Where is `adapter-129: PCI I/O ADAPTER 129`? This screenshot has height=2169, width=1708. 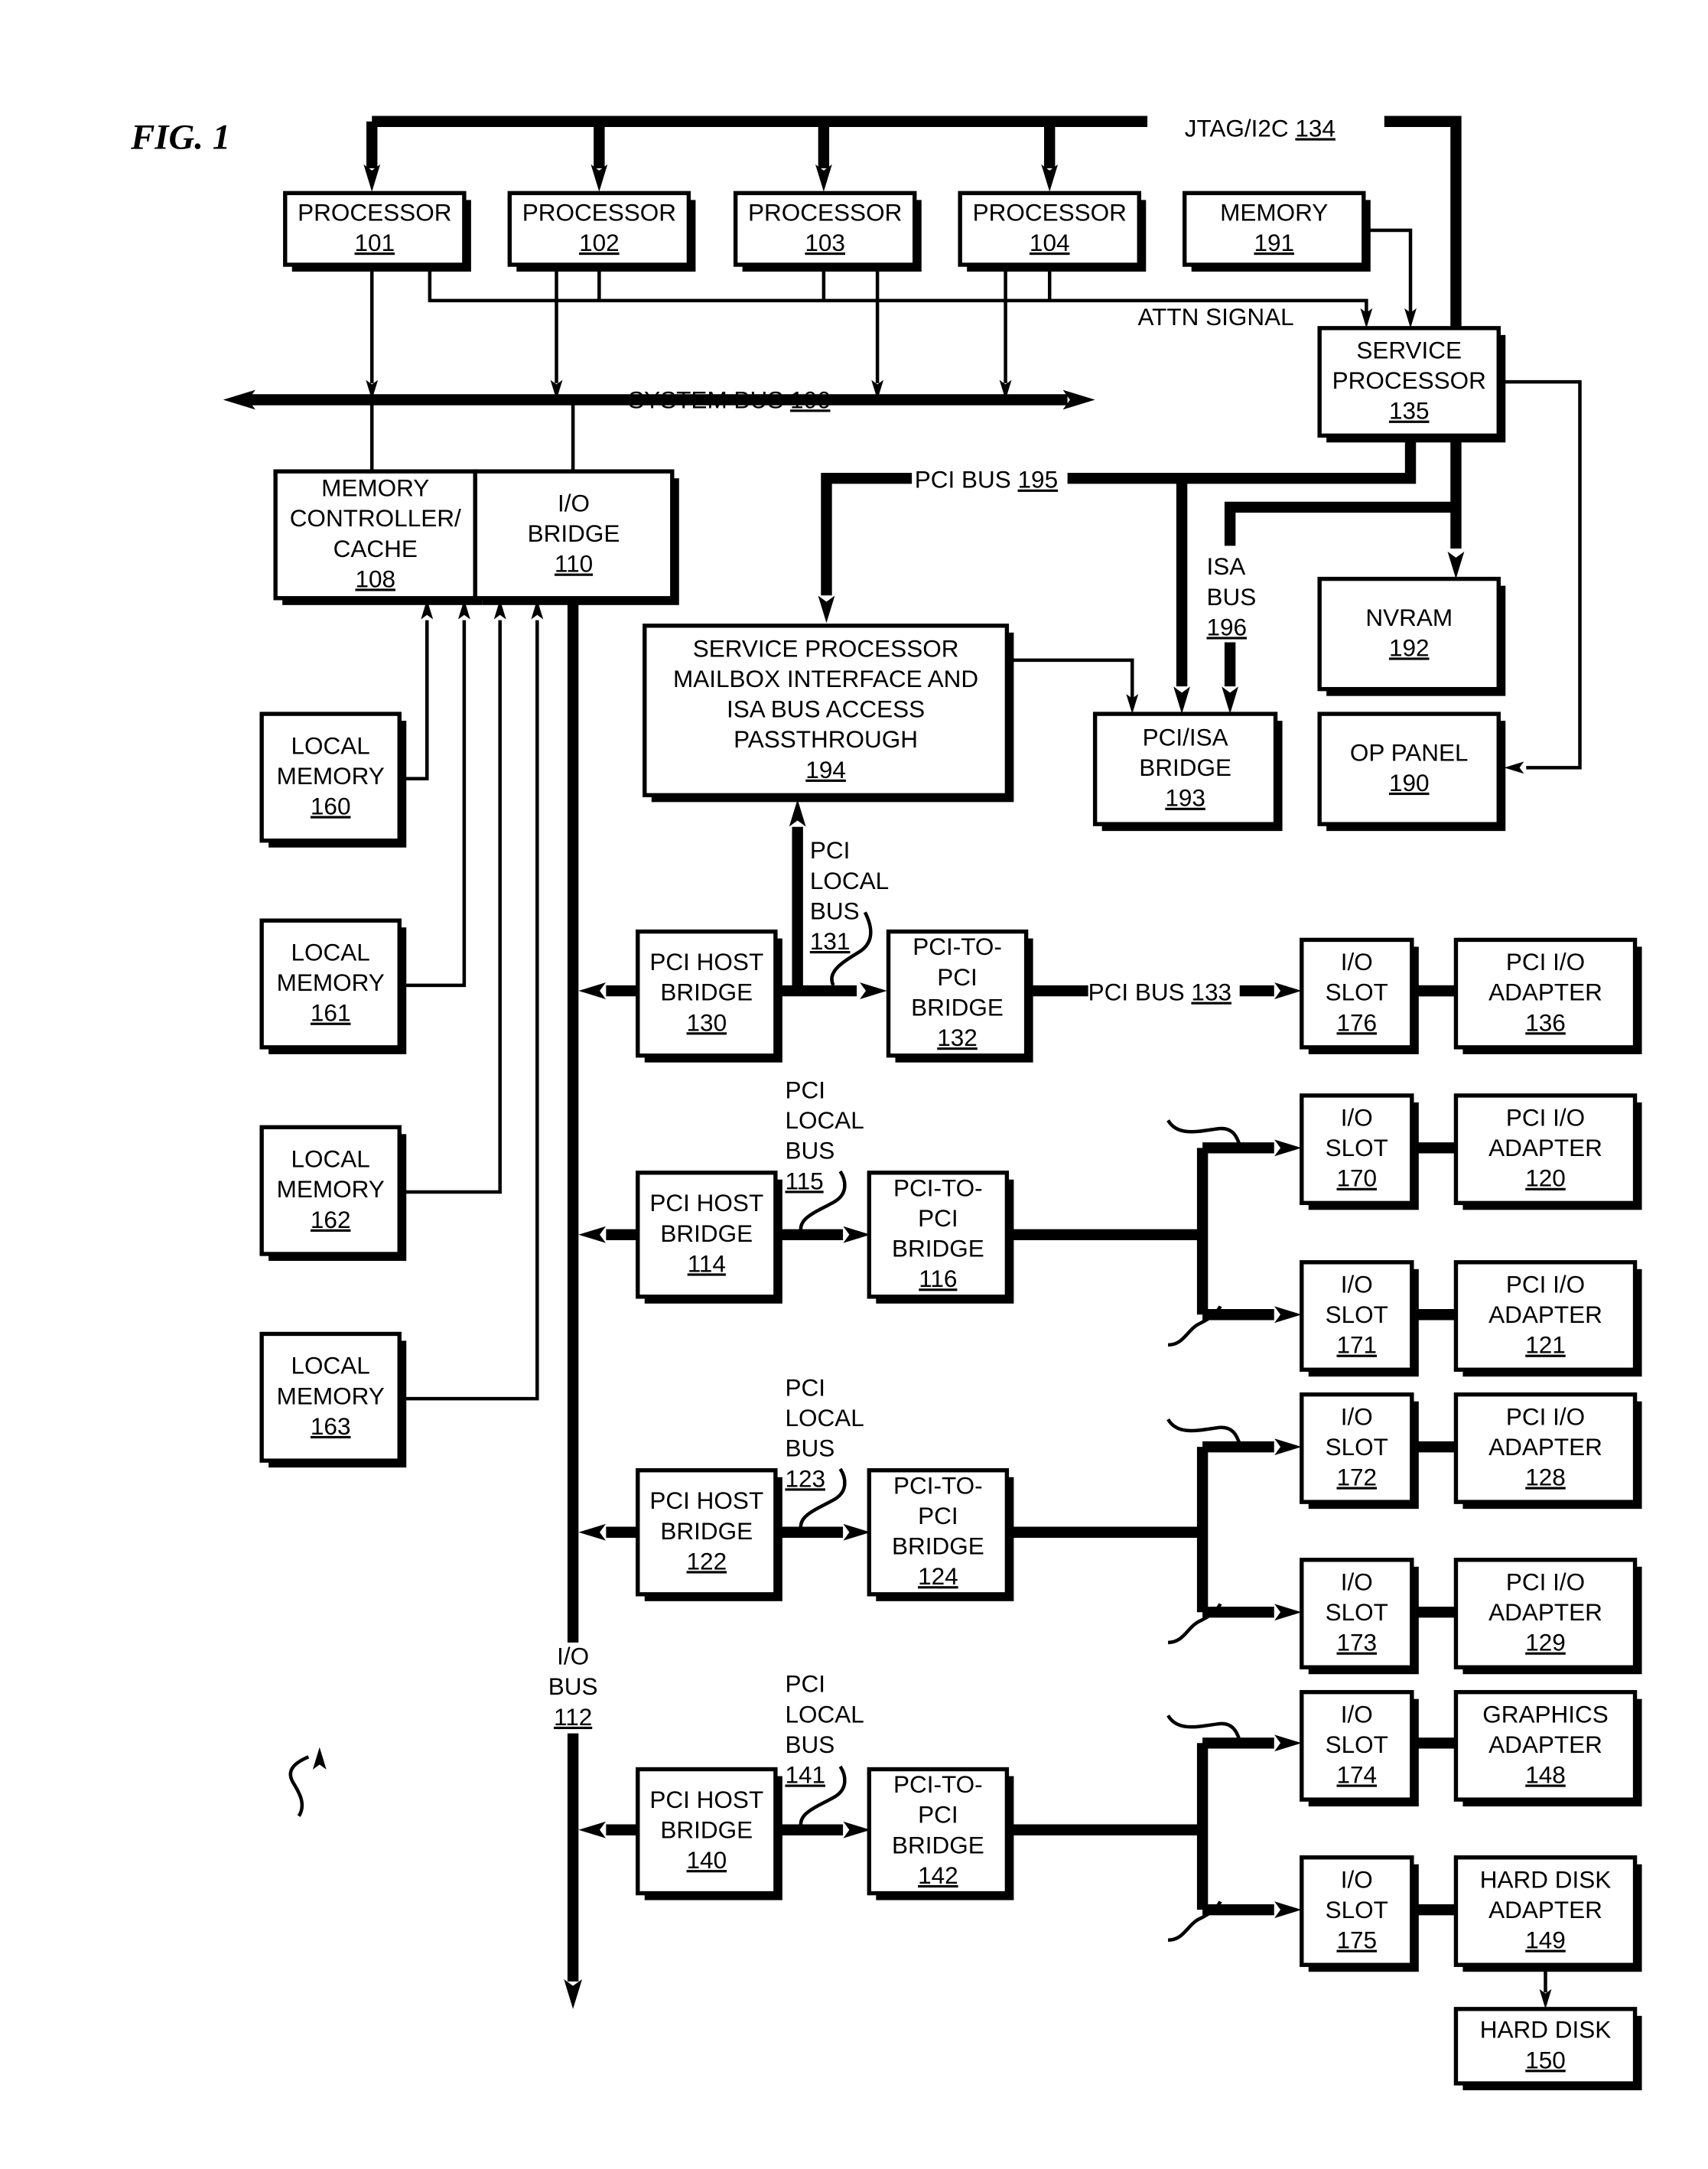
adapter-129: PCI I/O ADAPTER 129 is located at coordinates (1547, 1616).